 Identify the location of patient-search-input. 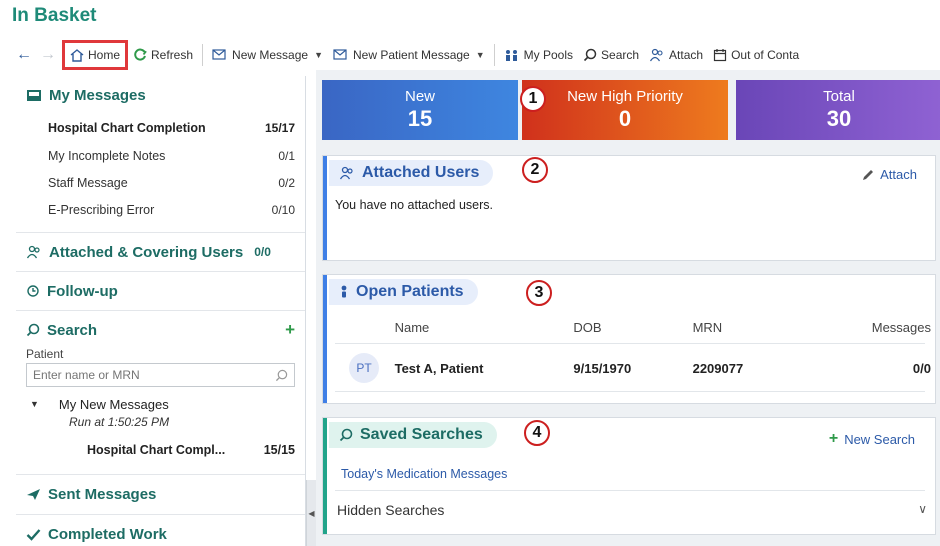
(143, 375).